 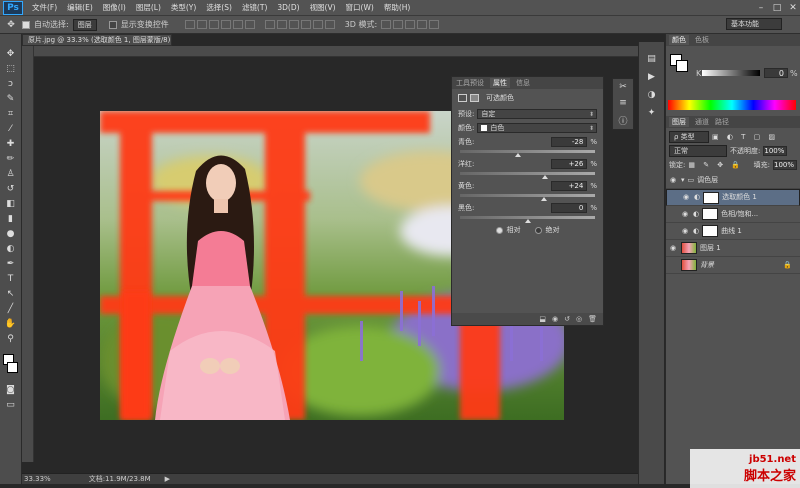 I want to click on filter-icons: ▣ ◐ T ▢ ▨, so click(x=745, y=137).